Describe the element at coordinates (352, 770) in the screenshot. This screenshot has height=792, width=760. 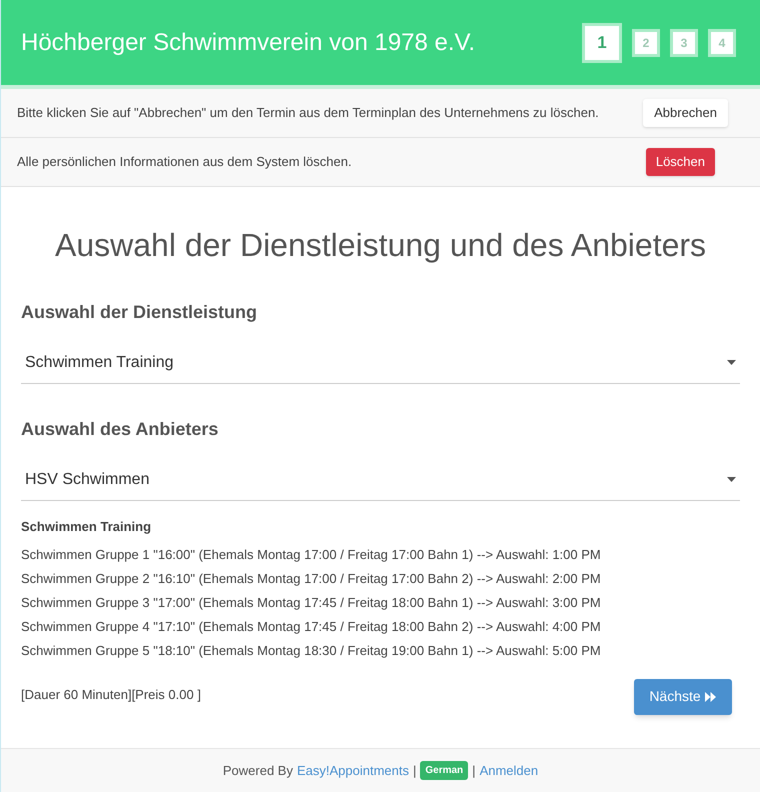
I see `easy-appointments-link: Easy!Appointments` at that location.